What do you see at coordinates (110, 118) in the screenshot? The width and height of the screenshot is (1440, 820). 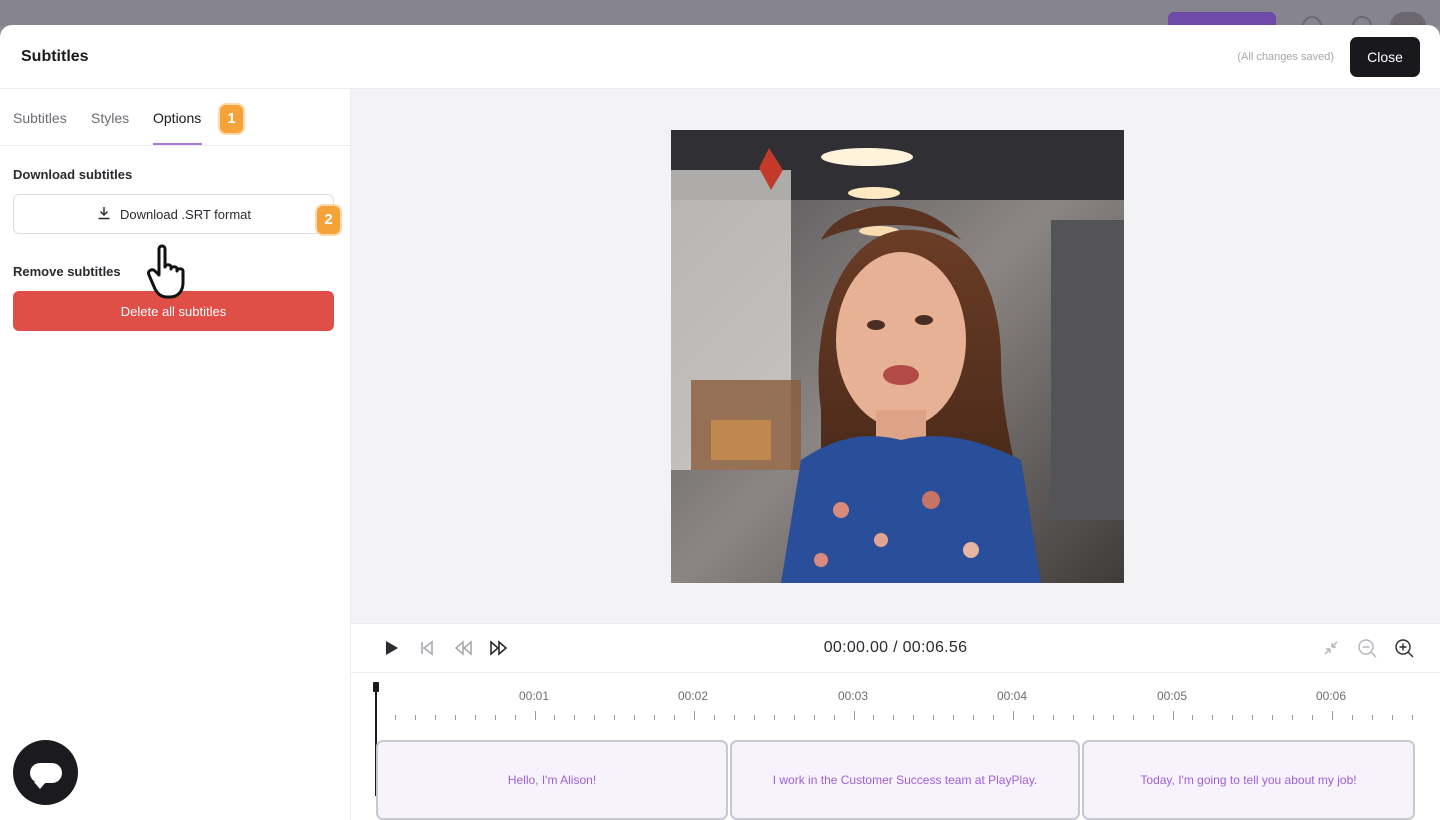 I see `tab-styles: Styles` at bounding box center [110, 118].